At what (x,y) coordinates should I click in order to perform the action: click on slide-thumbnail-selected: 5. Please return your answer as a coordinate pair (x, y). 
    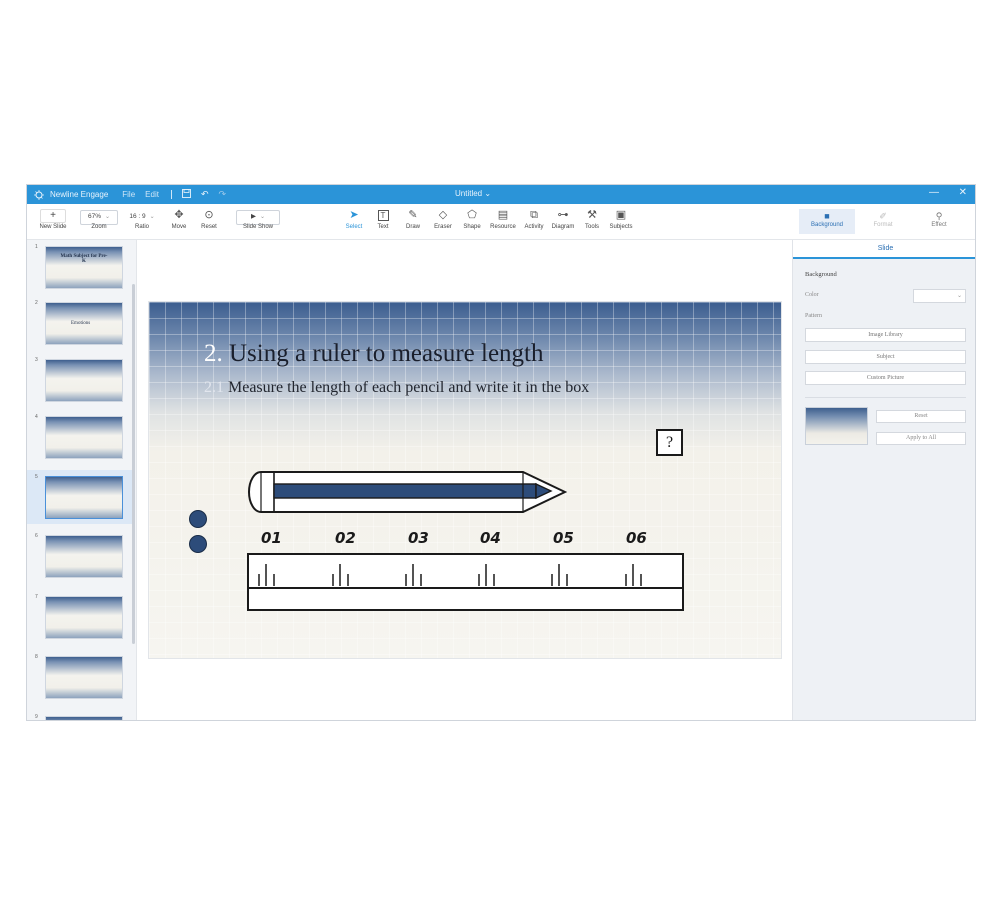
    Looking at the image, I should click on (81, 497).